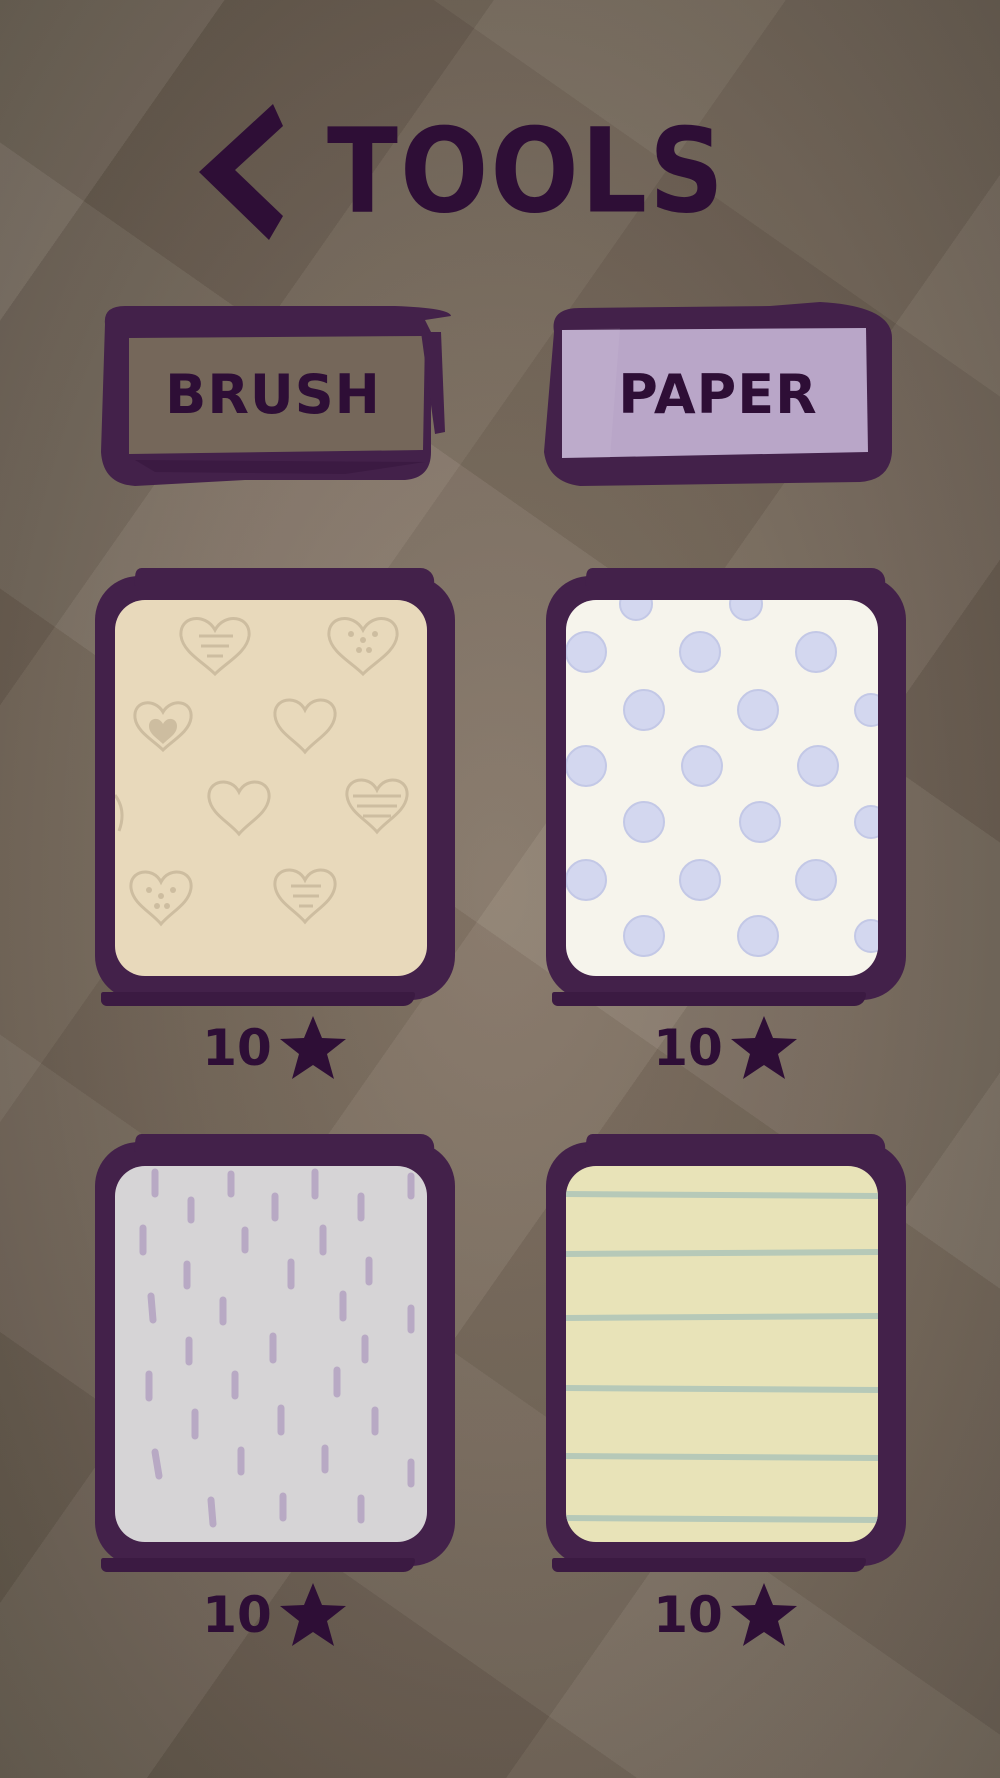 The image size is (1000, 1778). I want to click on paper-preview-dashes, so click(271, 1354).